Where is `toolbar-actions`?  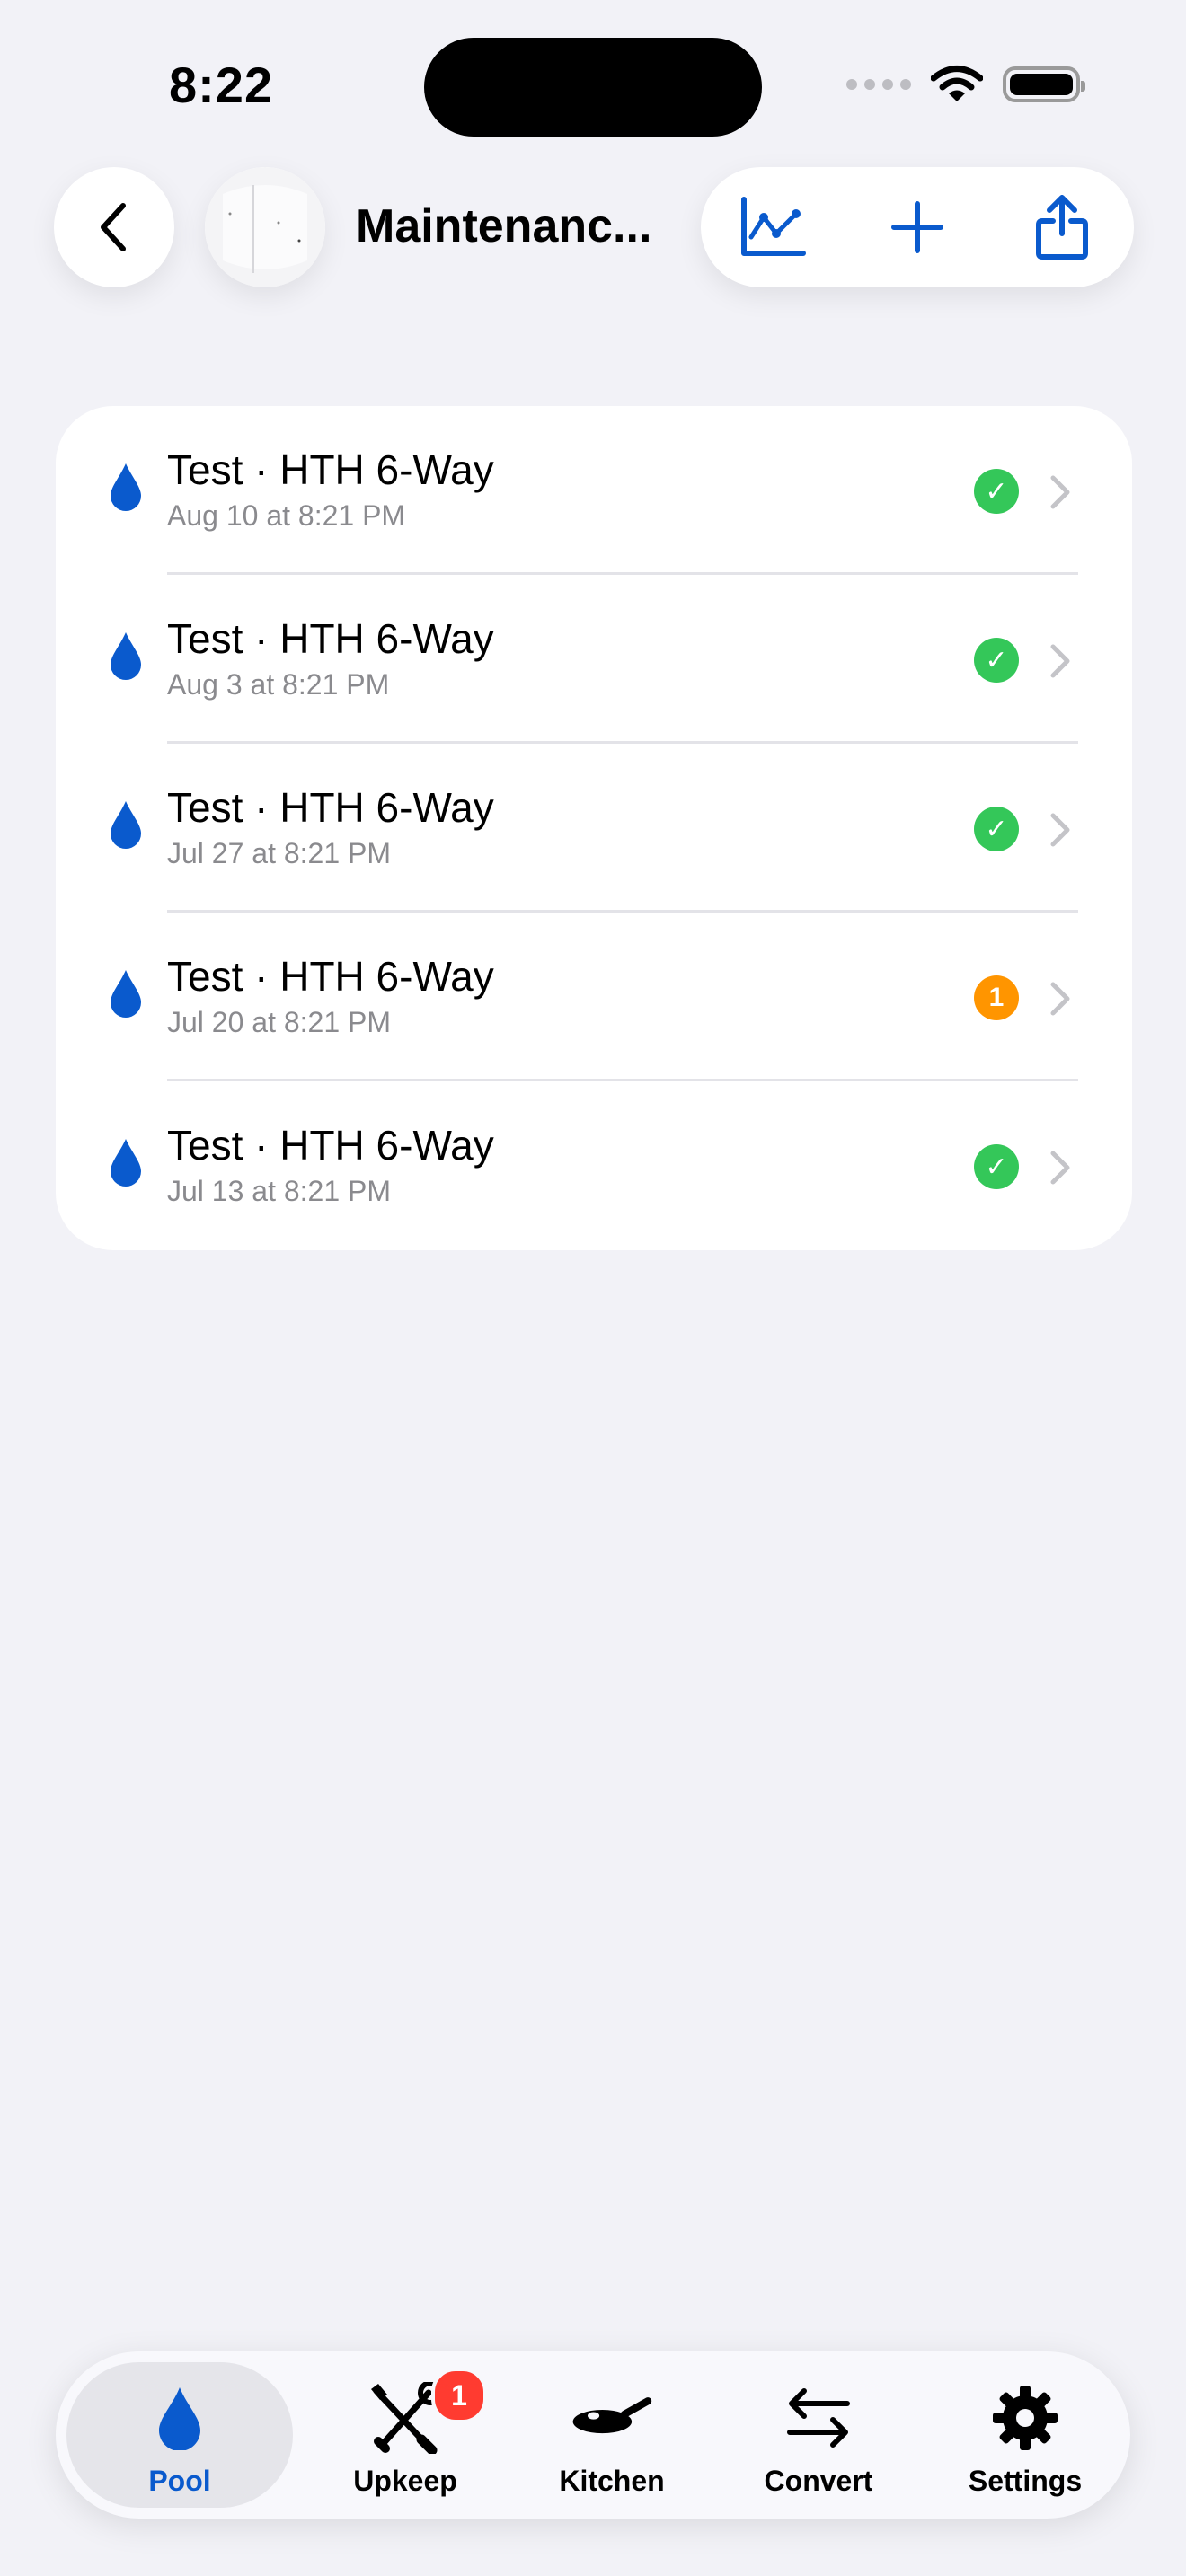 toolbar-actions is located at coordinates (917, 227).